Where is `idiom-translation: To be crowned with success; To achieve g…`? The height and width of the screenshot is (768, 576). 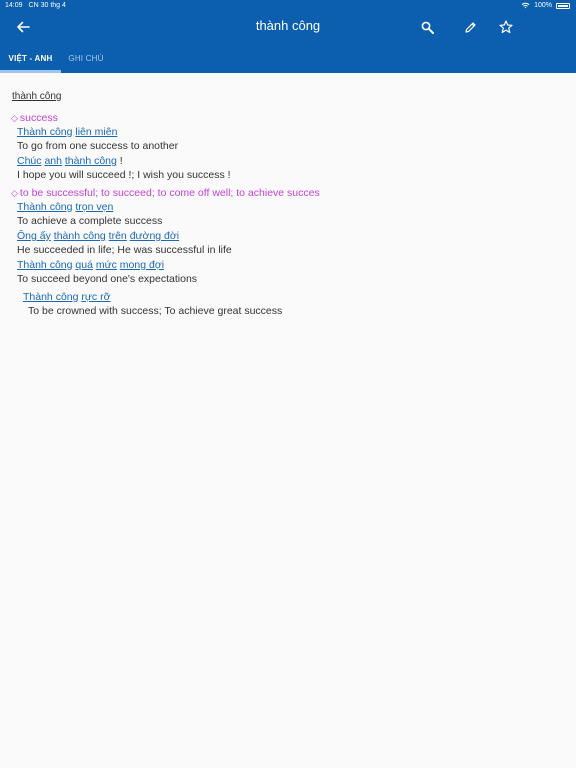 idiom-translation: To be crowned with success; To achieve g… is located at coordinates (155, 311).